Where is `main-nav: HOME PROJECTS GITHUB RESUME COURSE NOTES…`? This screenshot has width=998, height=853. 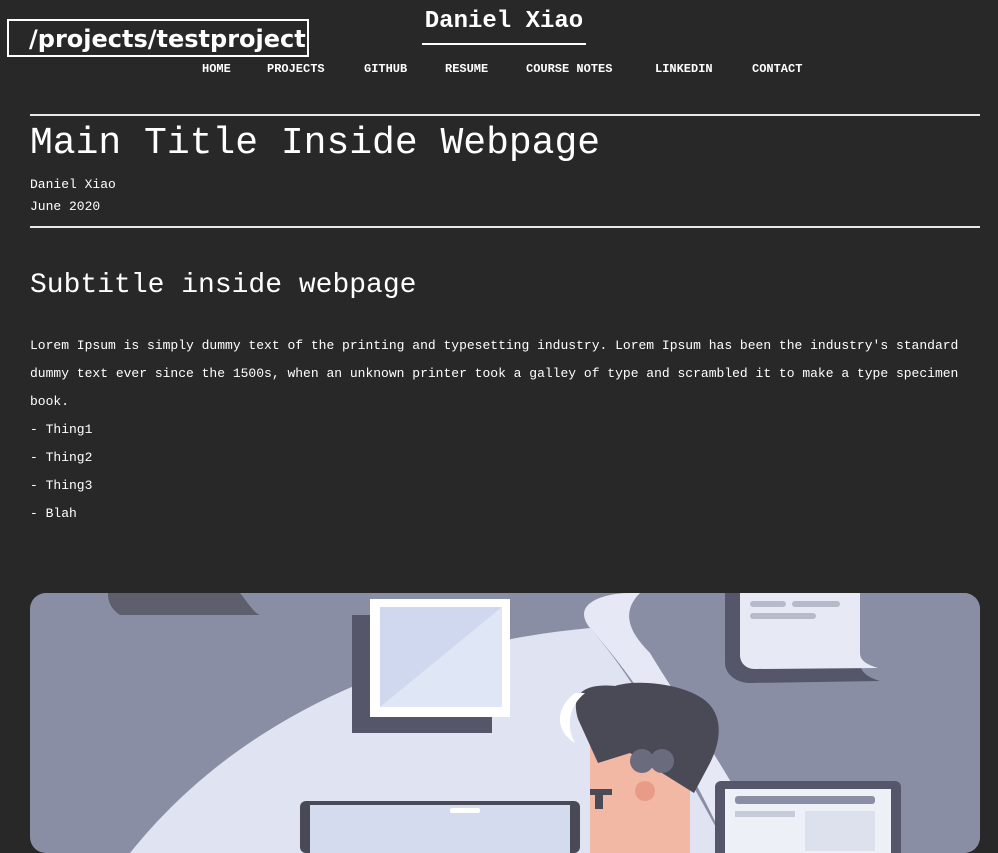
main-nav: HOME PROJECTS GITHUB RESUME COURSE NOTES… is located at coordinates (499, 71).